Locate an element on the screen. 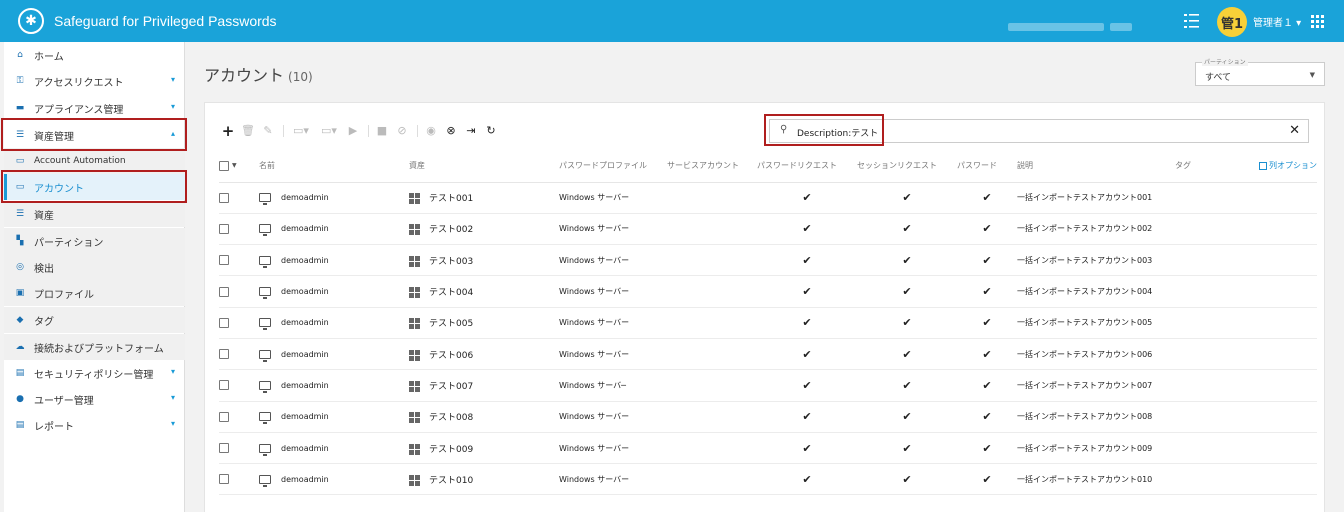 This screenshot has width=1344, height=512. stop-icon: ■ is located at coordinates (382, 131).